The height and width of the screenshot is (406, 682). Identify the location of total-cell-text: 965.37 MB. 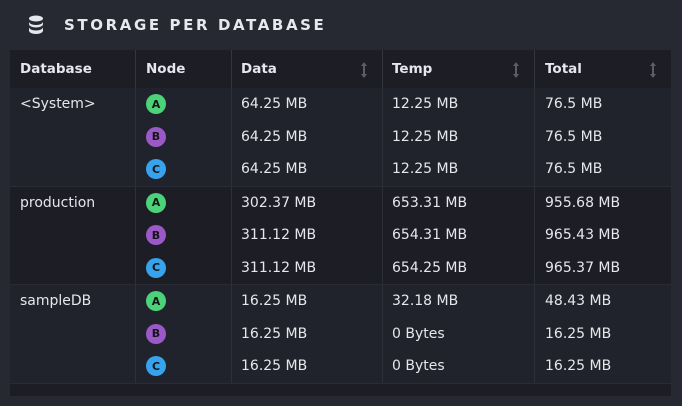
(583, 267).